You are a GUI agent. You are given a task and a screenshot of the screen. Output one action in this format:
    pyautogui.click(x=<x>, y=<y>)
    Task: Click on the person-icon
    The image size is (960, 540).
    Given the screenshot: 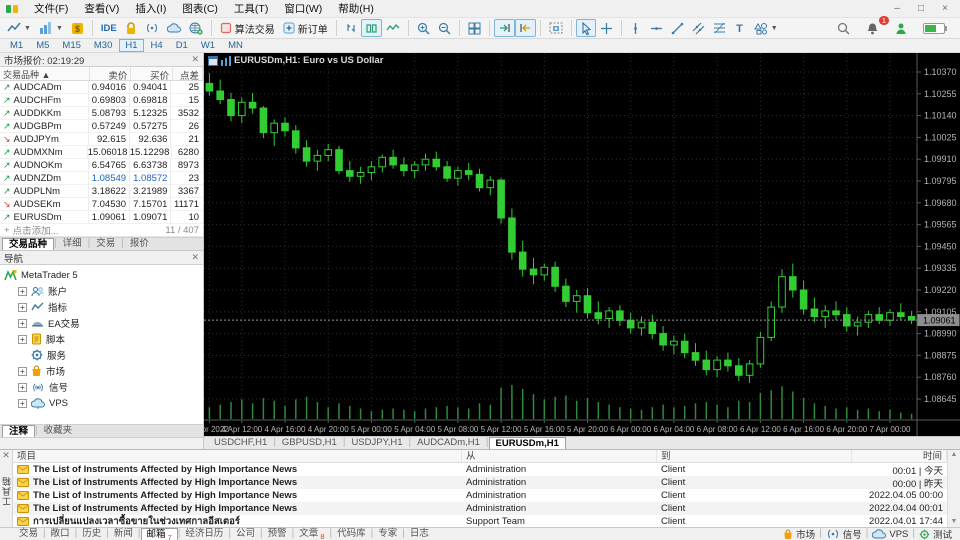 What is the action you would take?
    pyautogui.click(x=901, y=28)
    